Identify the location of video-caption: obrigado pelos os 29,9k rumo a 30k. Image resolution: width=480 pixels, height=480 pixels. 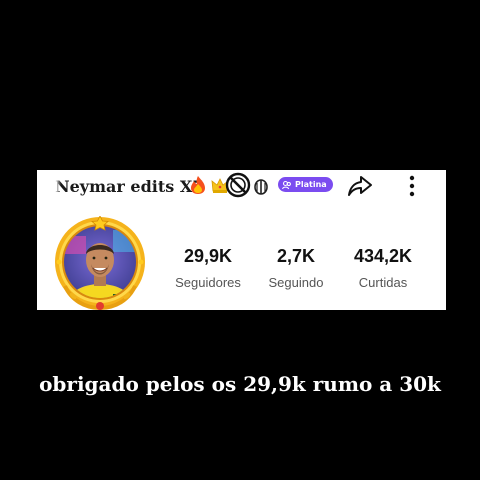
(240, 384).